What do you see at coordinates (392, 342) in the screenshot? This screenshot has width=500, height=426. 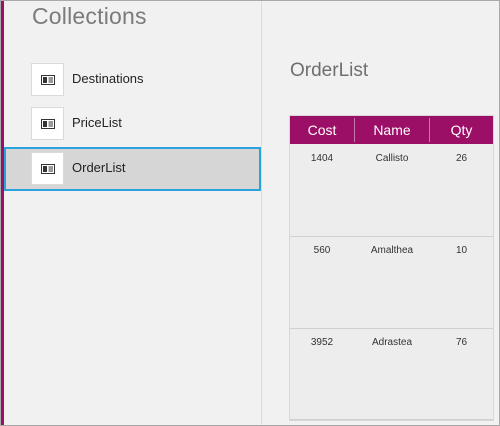 I see `cell-name: Adrastea` at bounding box center [392, 342].